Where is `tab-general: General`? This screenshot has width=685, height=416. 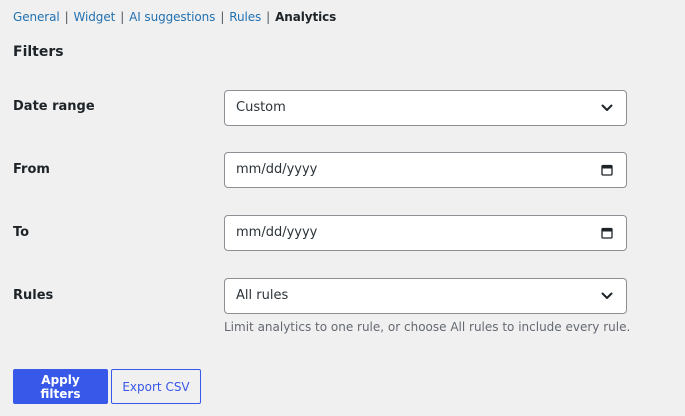 tab-general: General is located at coordinates (36, 17).